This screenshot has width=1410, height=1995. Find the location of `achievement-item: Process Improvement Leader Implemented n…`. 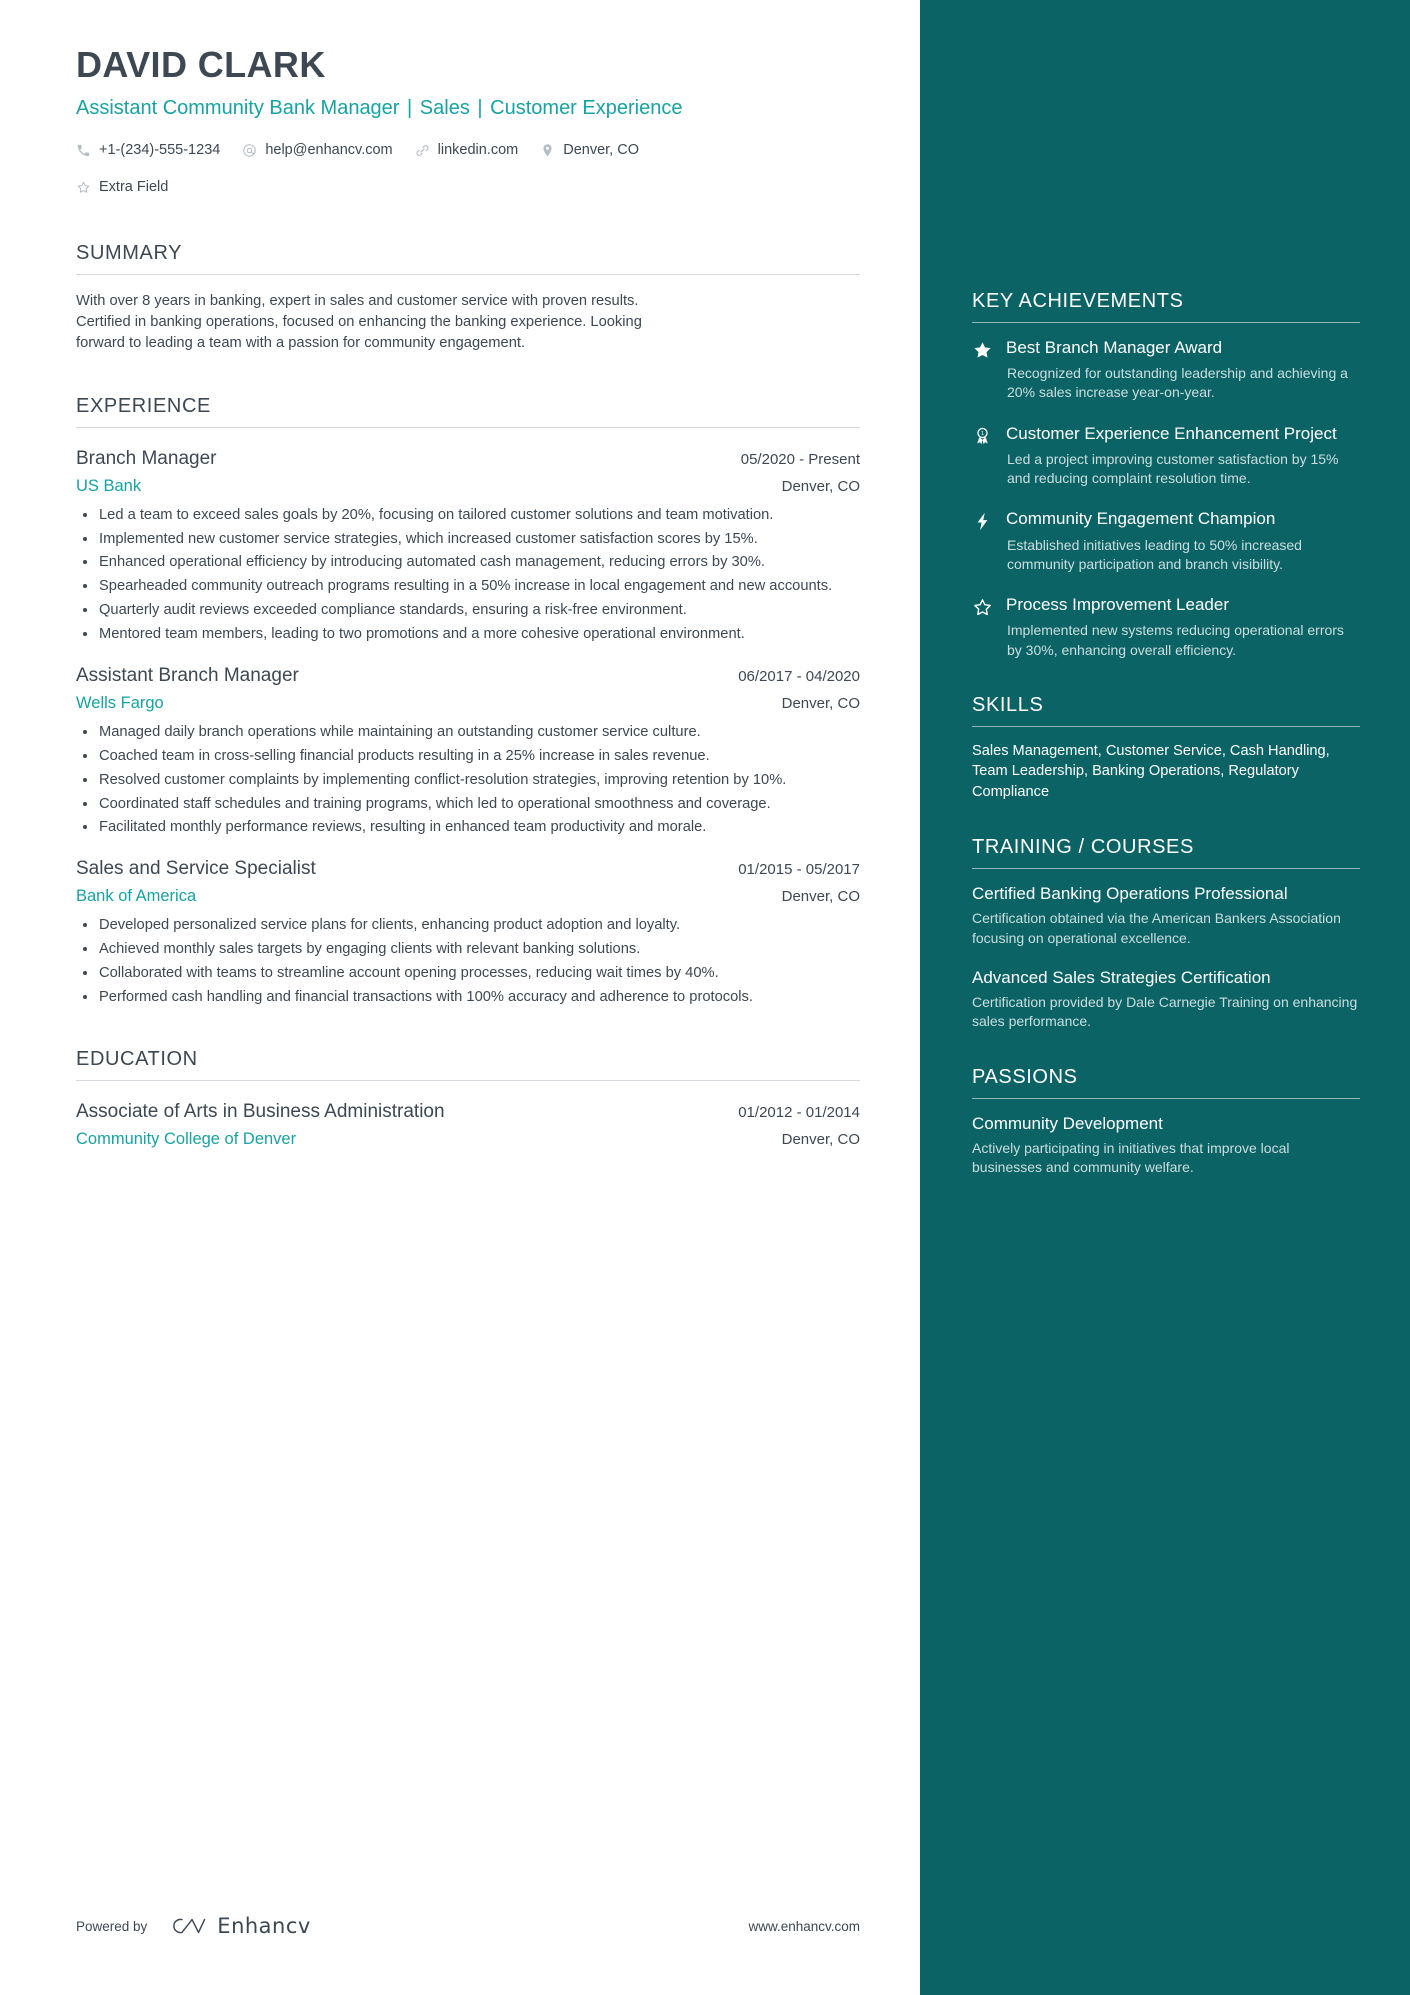

achievement-item: Process Improvement Leader Implemented n… is located at coordinates (1166, 627).